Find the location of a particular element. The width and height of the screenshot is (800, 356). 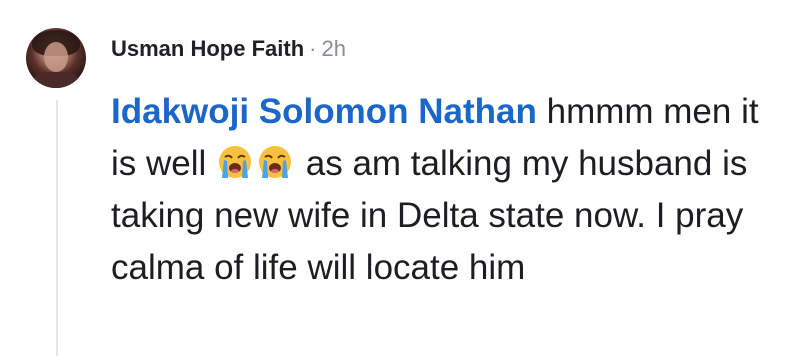

comment-header: Usman Hope Faith · 2h is located at coordinates (228, 49).